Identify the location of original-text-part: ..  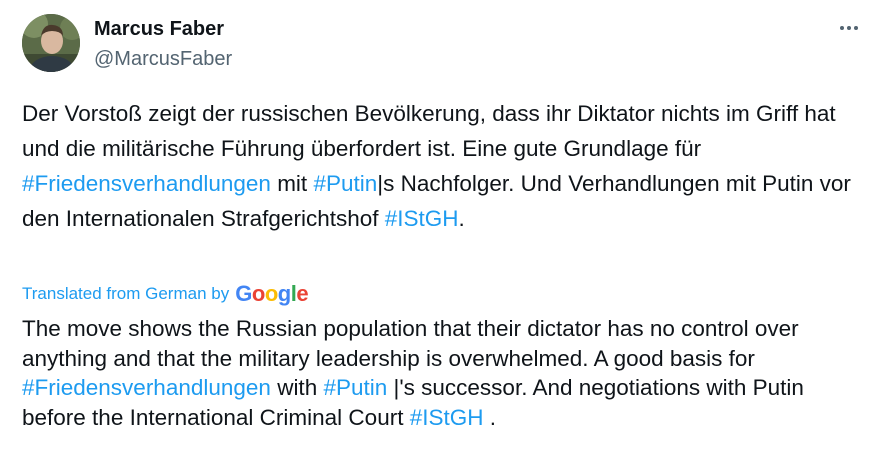
(461, 218).